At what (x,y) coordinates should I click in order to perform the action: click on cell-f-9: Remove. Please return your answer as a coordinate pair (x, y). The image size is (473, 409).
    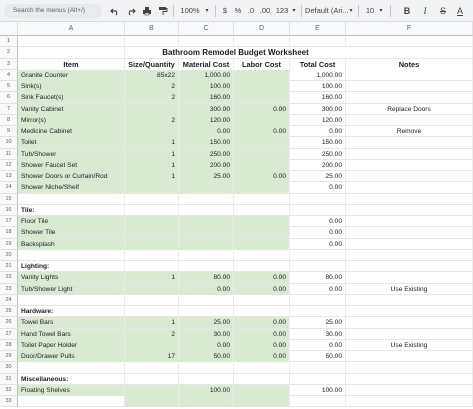
    Looking at the image, I should click on (409, 131).